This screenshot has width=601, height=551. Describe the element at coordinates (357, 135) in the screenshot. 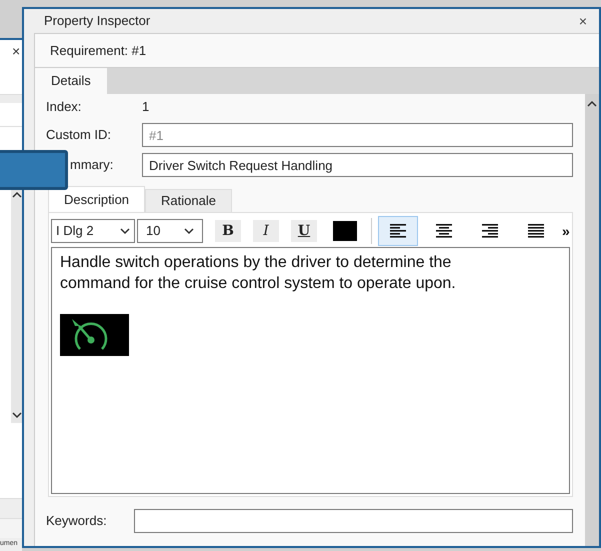

I see `text-field: #1` at that location.